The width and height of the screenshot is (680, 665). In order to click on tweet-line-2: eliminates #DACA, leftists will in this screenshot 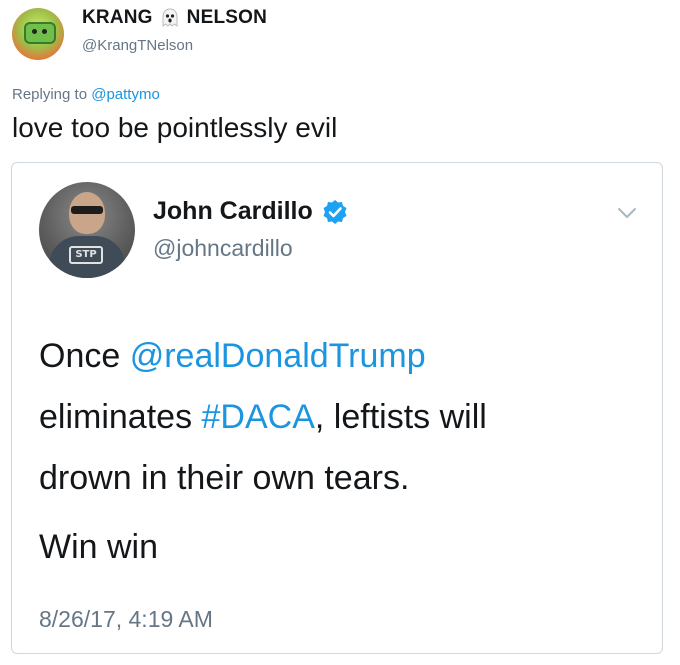, I will do `click(339, 417)`.